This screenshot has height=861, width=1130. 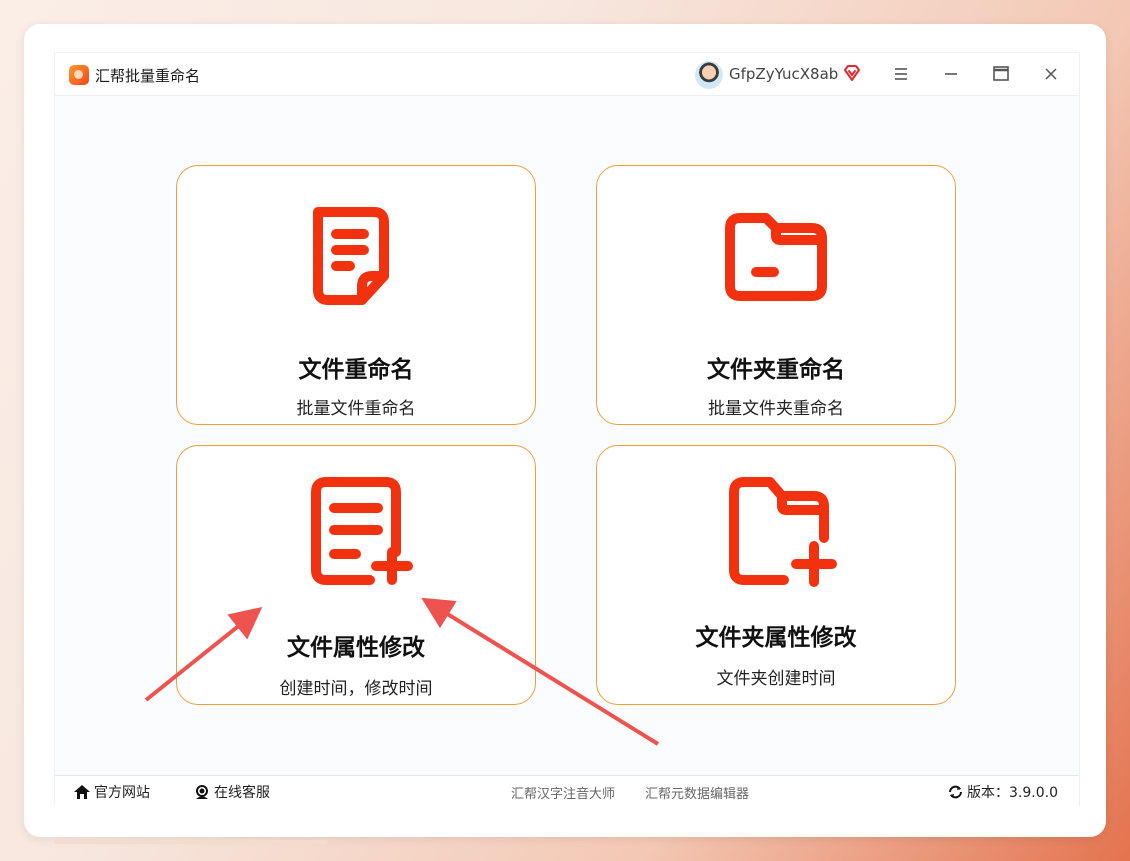 I want to click on taskbar-strip, so click(x=191, y=842).